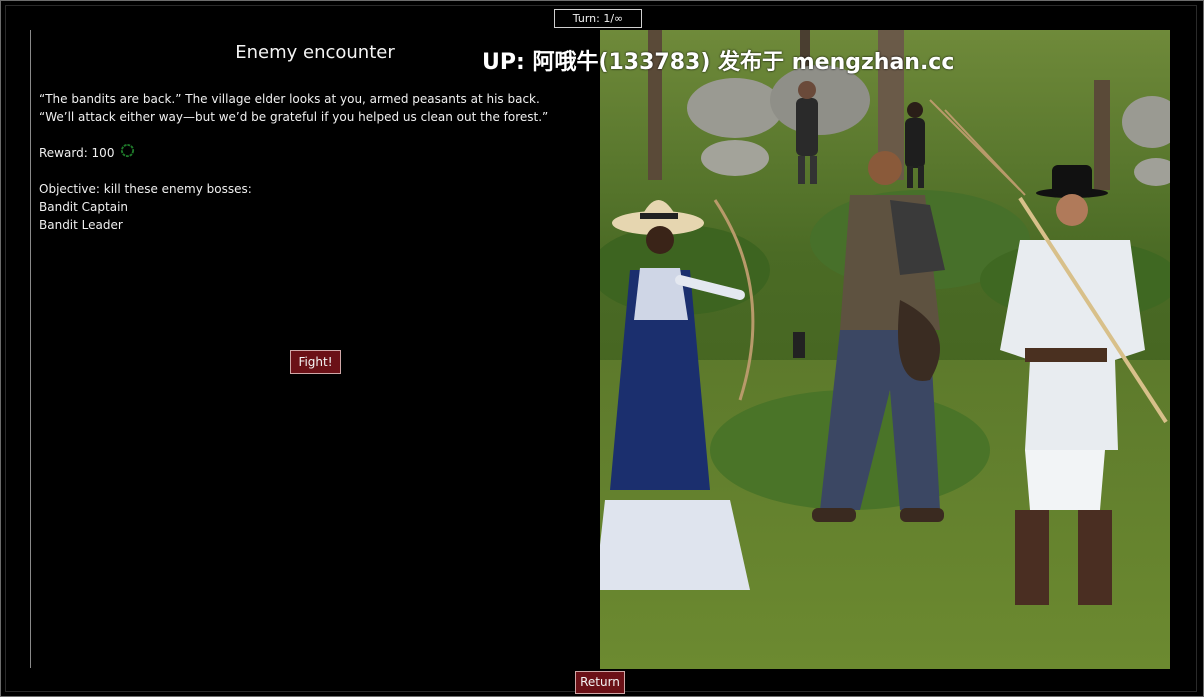 This screenshot has width=1204, height=697. What do you see at coordinates (127, 150) in the screenshot?
I see `coin-ring-icon` at bounding box center [127, 150].